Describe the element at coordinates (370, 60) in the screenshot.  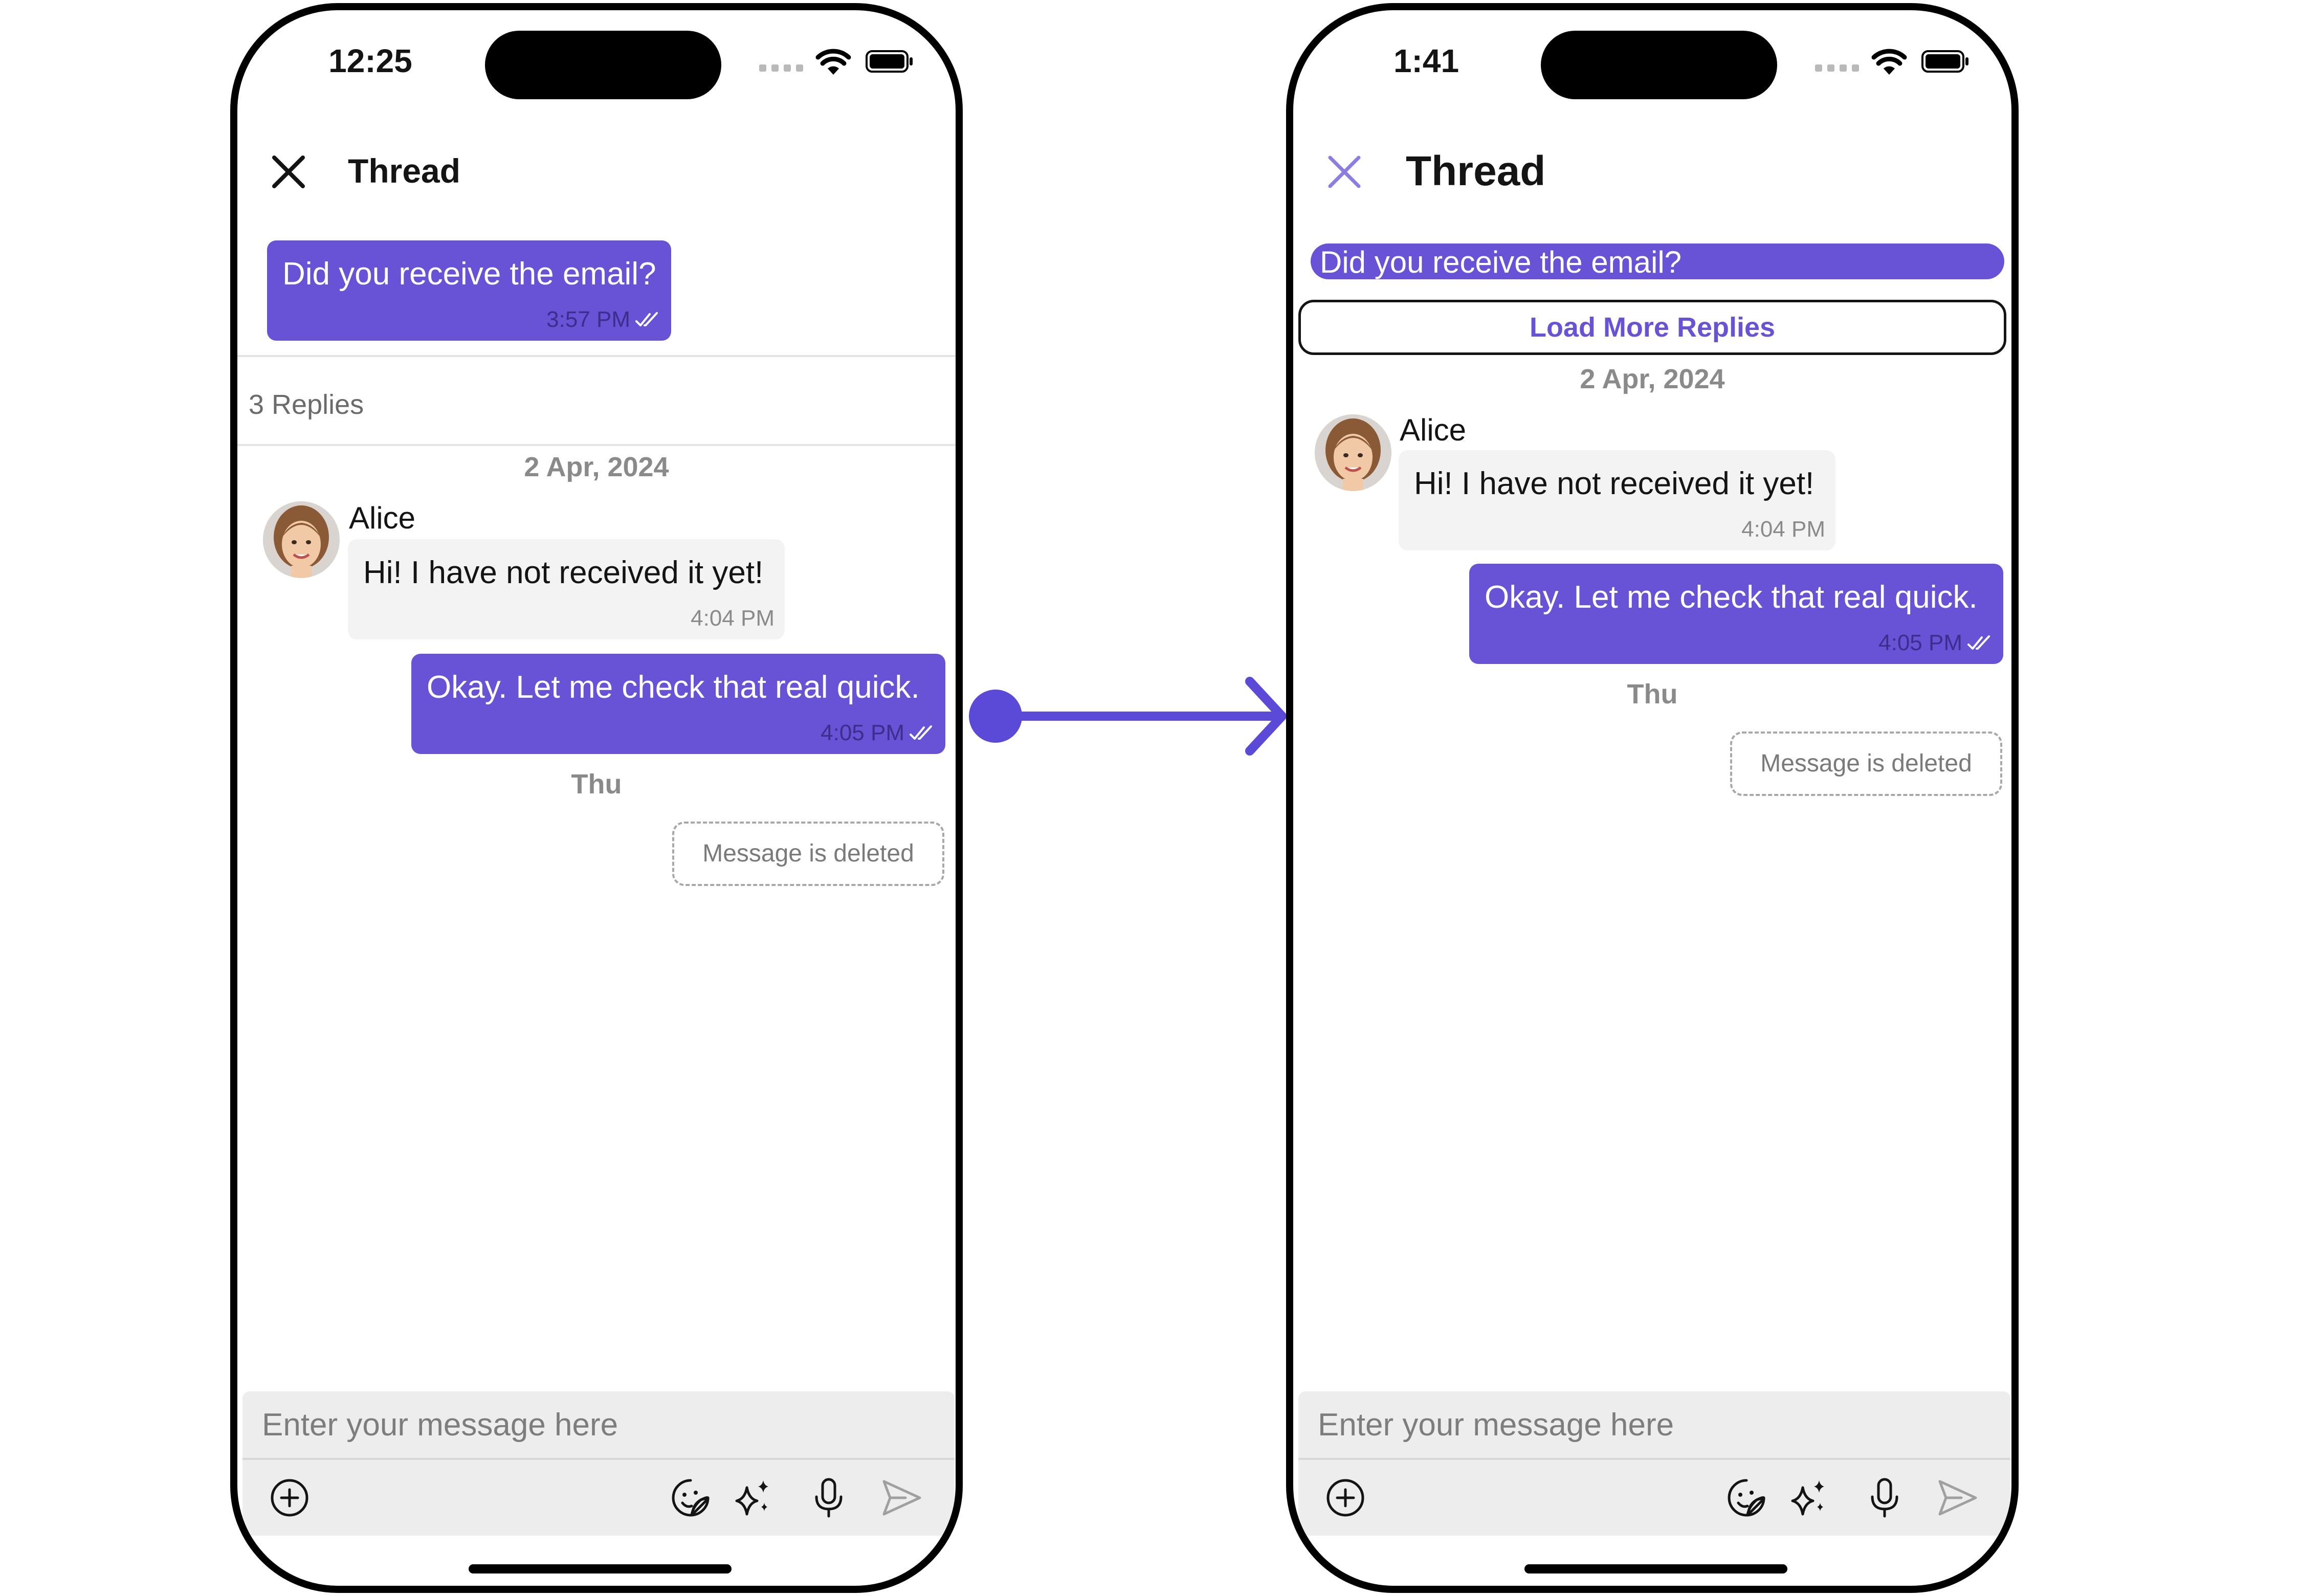
I see `status-time: 12:25` at that location.